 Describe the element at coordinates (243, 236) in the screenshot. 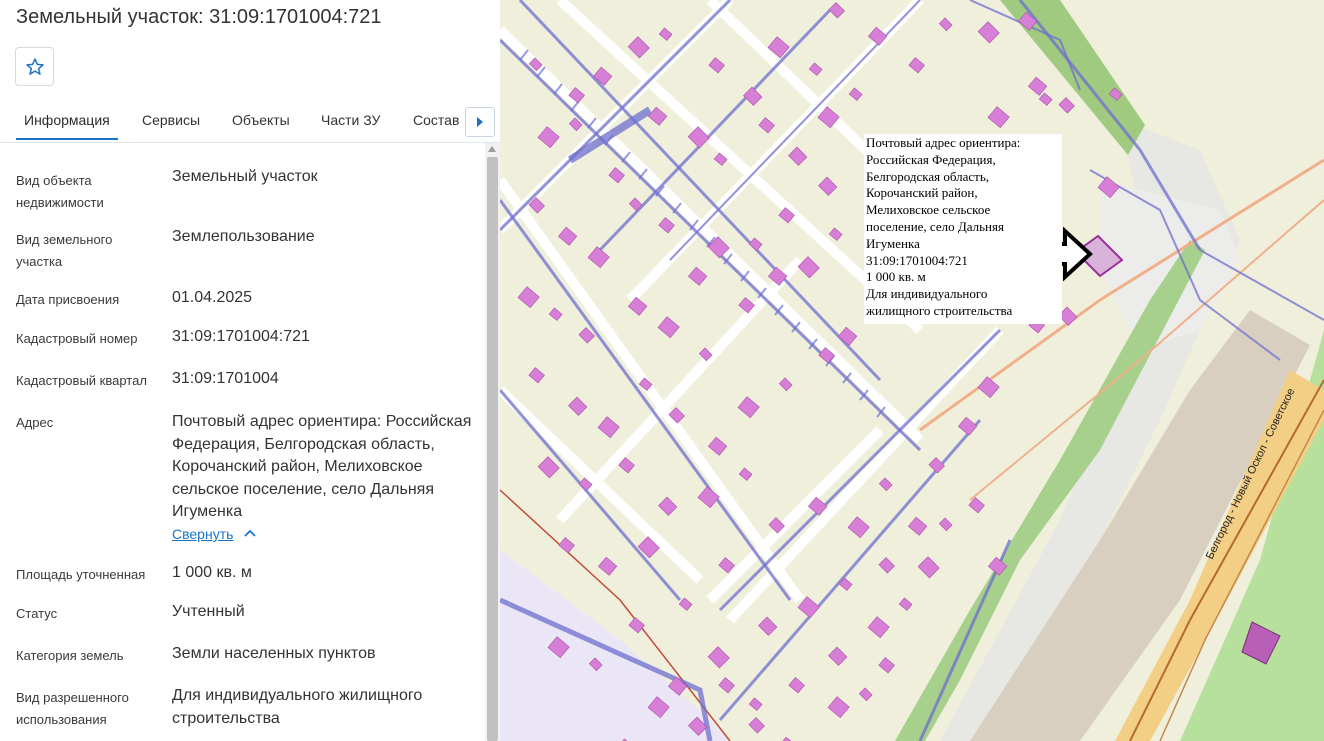

I see `value-land-type: Землепользование` at that location.